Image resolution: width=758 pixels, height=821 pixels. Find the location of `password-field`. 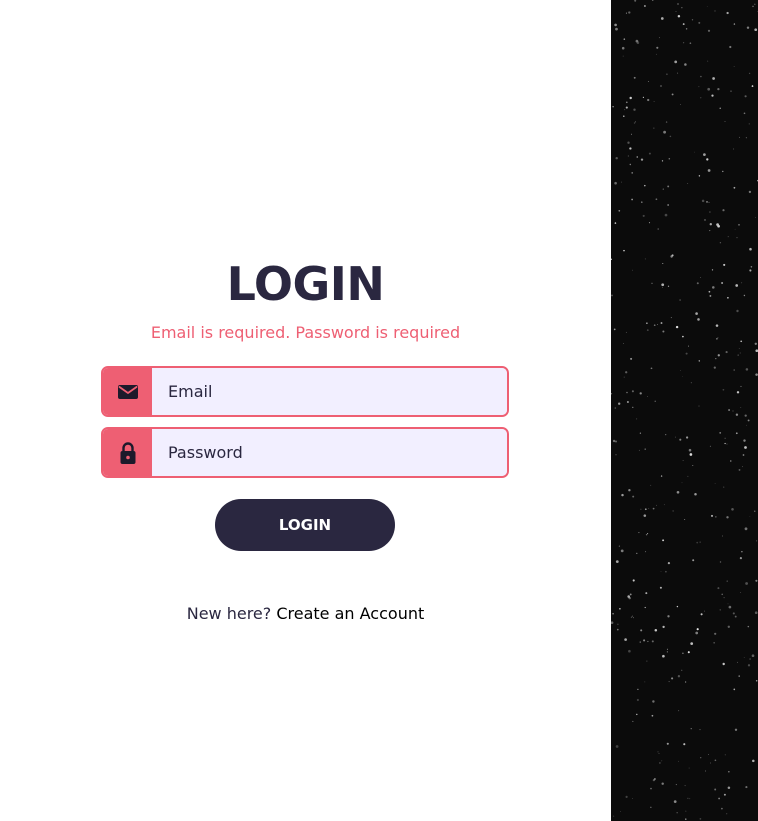

password-field is located at coordinates (329, 452).